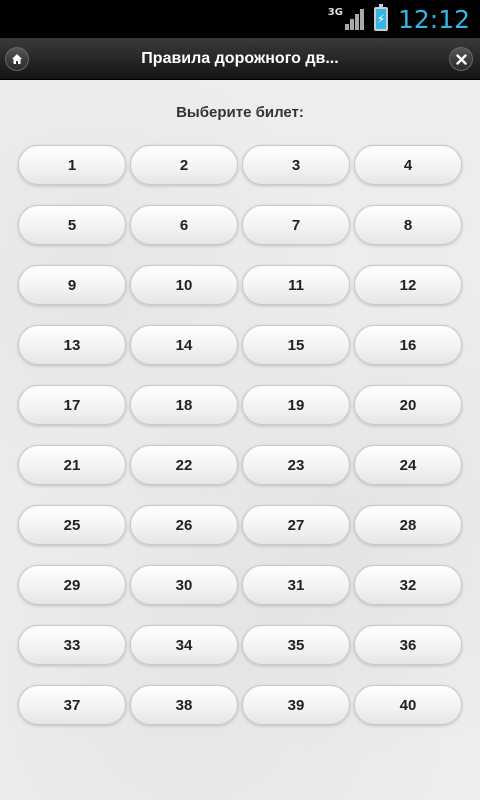  I want to click on ticket-button-2: 2, so click(184, 165).